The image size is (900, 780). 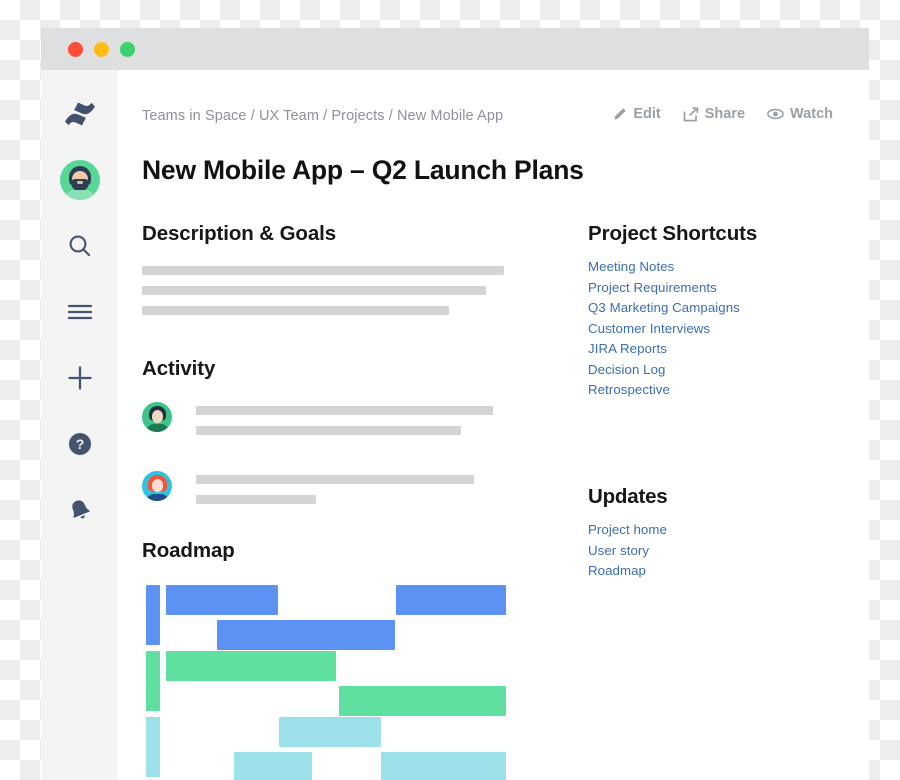 I want to click on sidebar-item-profile-avatar, so click(x=80, y=180).